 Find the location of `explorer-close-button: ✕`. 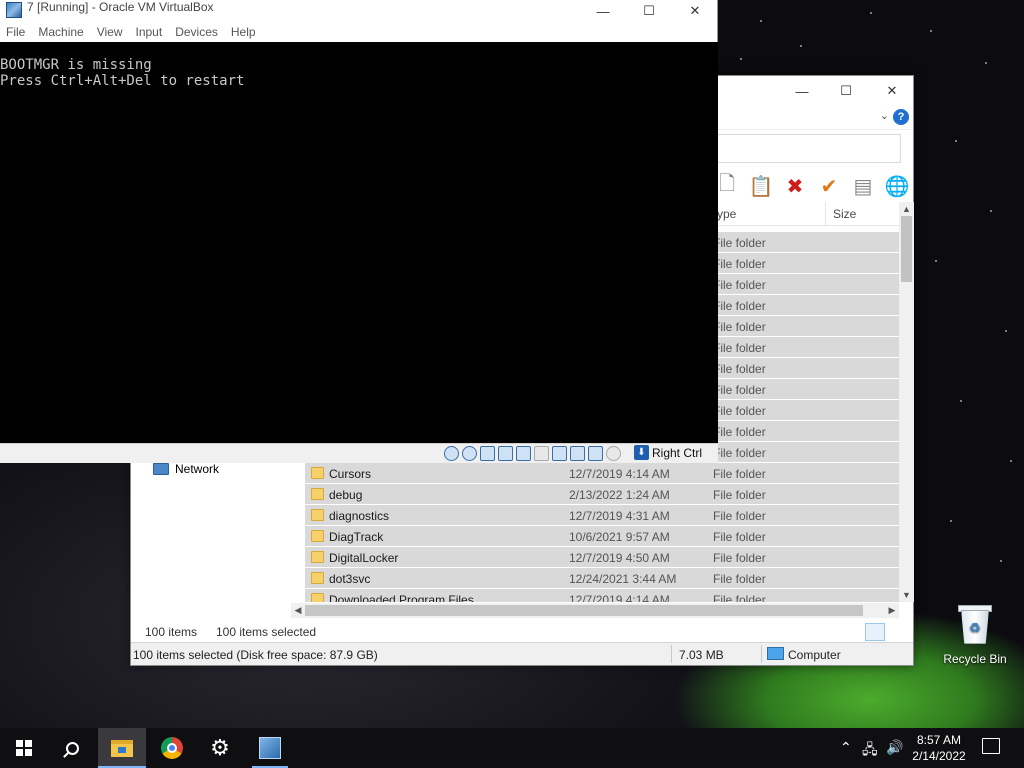

explorer-close-button: ✕ is located at coordinates (892, 91).